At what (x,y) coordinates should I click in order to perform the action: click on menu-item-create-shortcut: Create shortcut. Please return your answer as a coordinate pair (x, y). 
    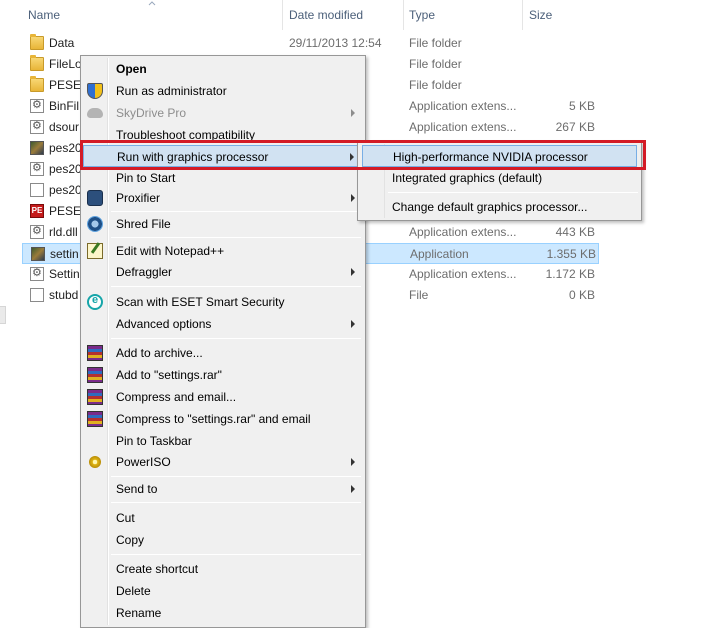
    Looking at the image, I should click on (223, 569).